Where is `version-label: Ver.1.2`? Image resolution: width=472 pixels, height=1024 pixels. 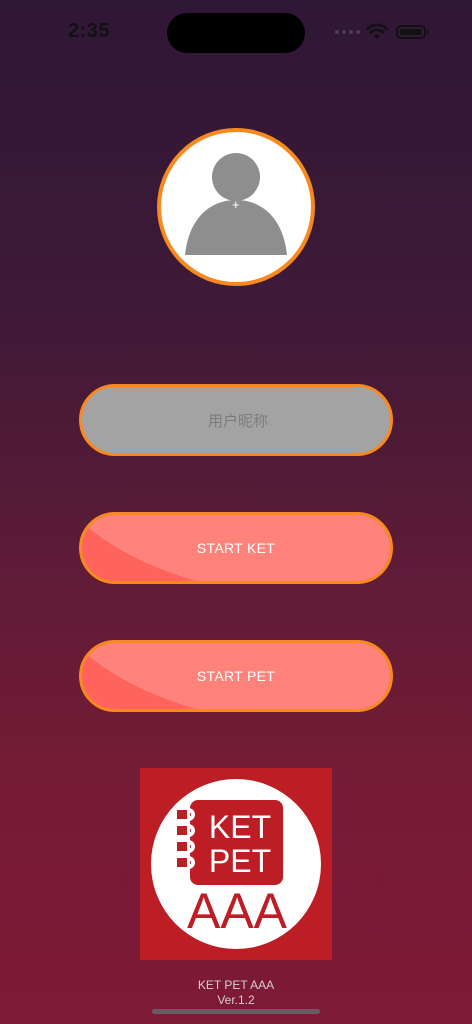 version-label: Ver.1.2 is located at coordinates (236, 1000).